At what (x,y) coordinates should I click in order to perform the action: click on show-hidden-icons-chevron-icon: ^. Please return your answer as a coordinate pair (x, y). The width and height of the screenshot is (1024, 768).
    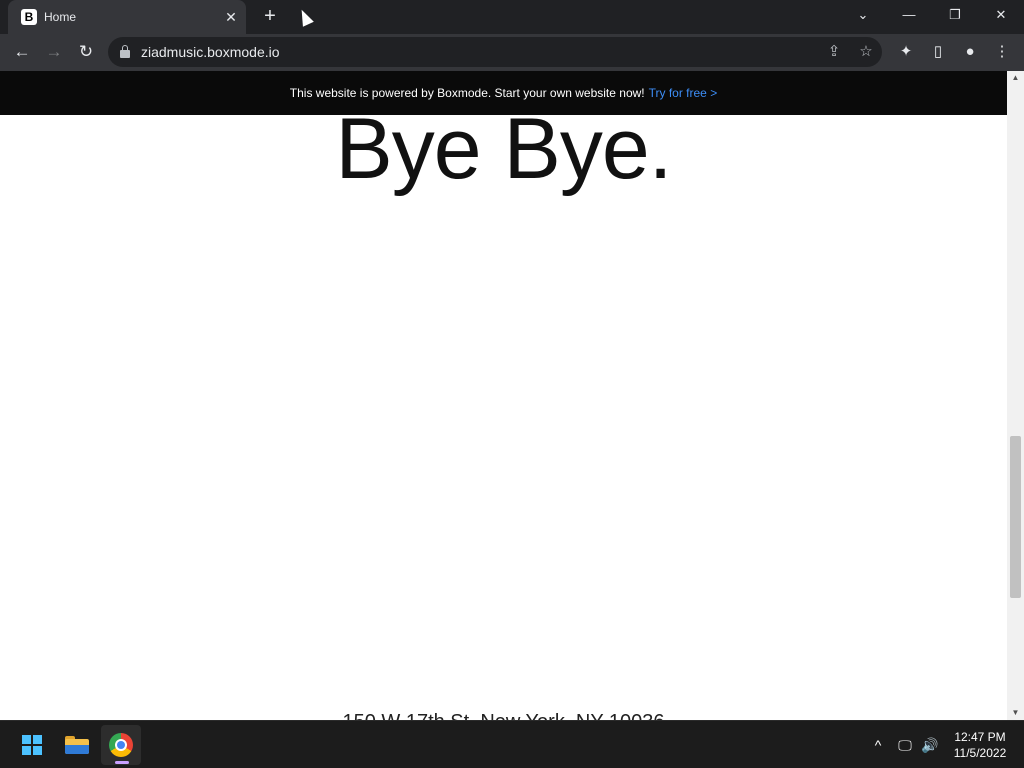
    Looking at the image, I should click on (878, 745).